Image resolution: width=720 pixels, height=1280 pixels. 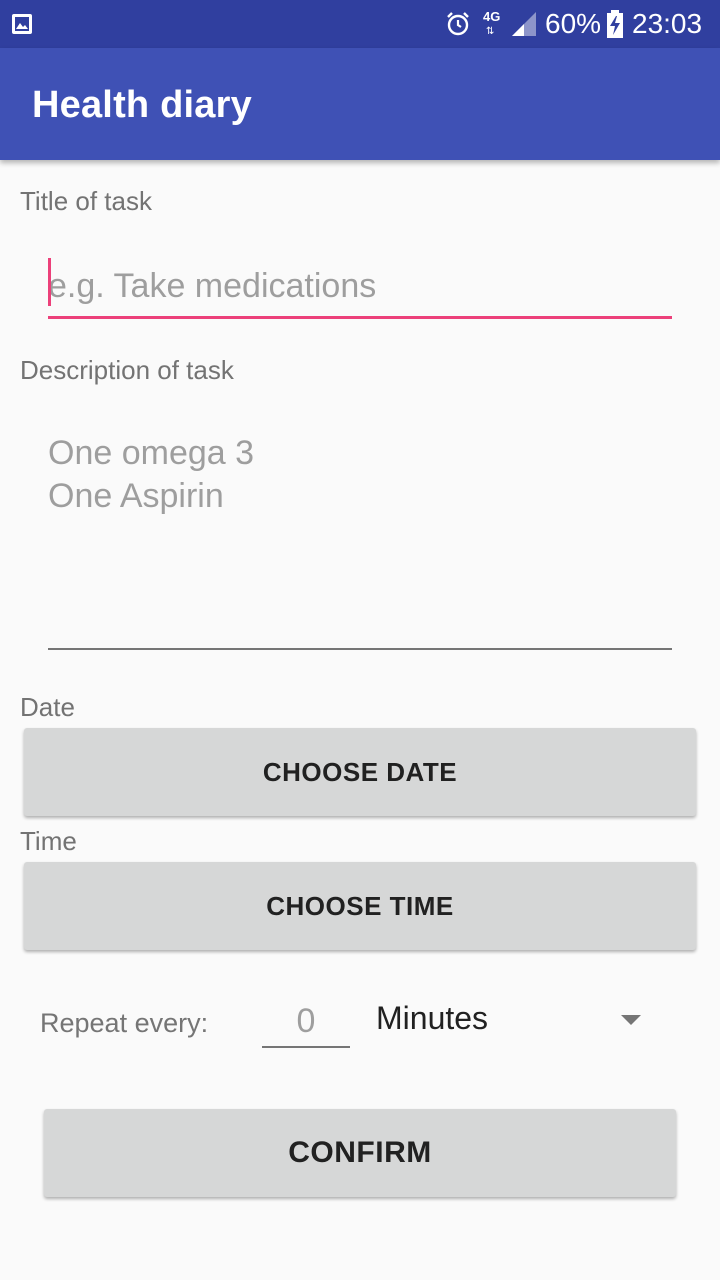 I want to click on status-bar: 4G ⇅ 60% 23:03, so click(x=360, y=24).